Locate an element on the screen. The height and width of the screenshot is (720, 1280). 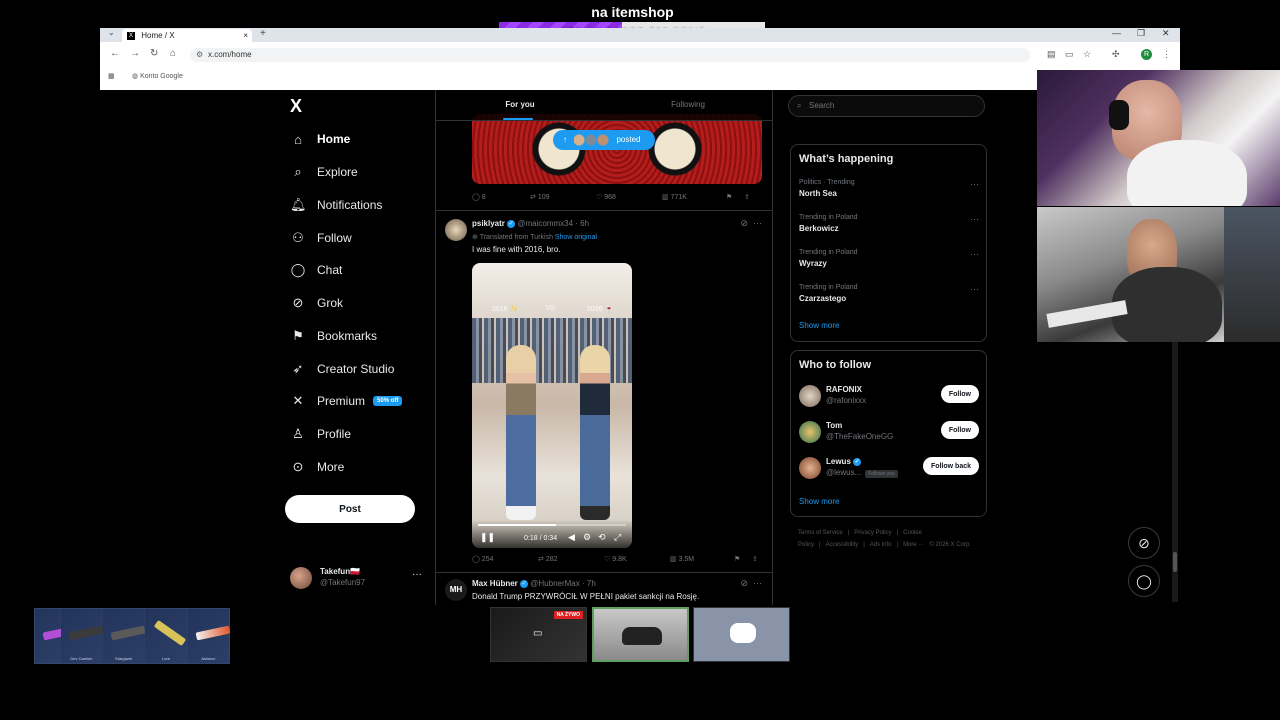
search-input: ⌕ Search is located at coordinates (886, 106).